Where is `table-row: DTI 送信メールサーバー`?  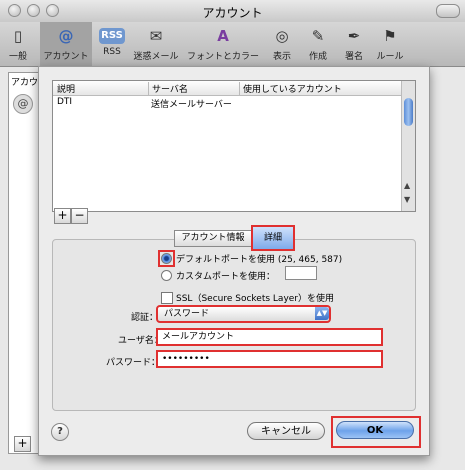
table-row: DTI 送信メールサーバー is located at coordinates (227, 104).